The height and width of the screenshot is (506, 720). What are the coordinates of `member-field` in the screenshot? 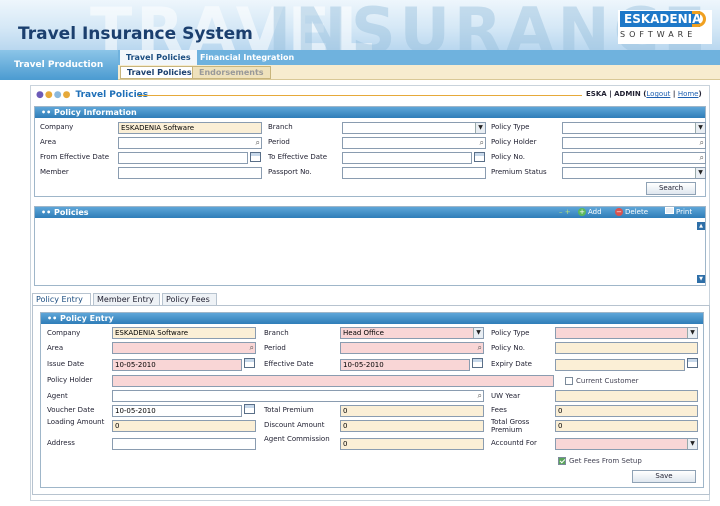 It's located at (190, 173).